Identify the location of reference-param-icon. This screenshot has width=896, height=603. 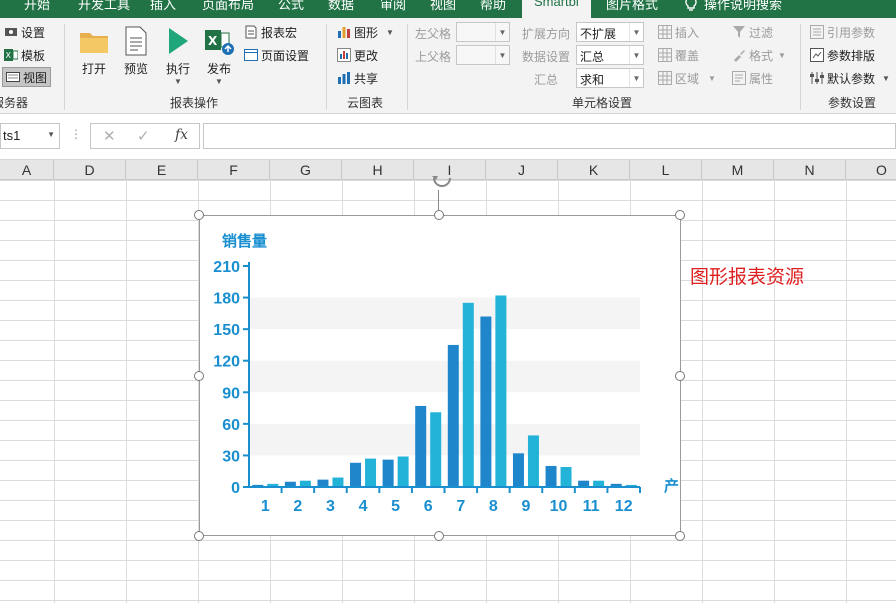
(817, 32).